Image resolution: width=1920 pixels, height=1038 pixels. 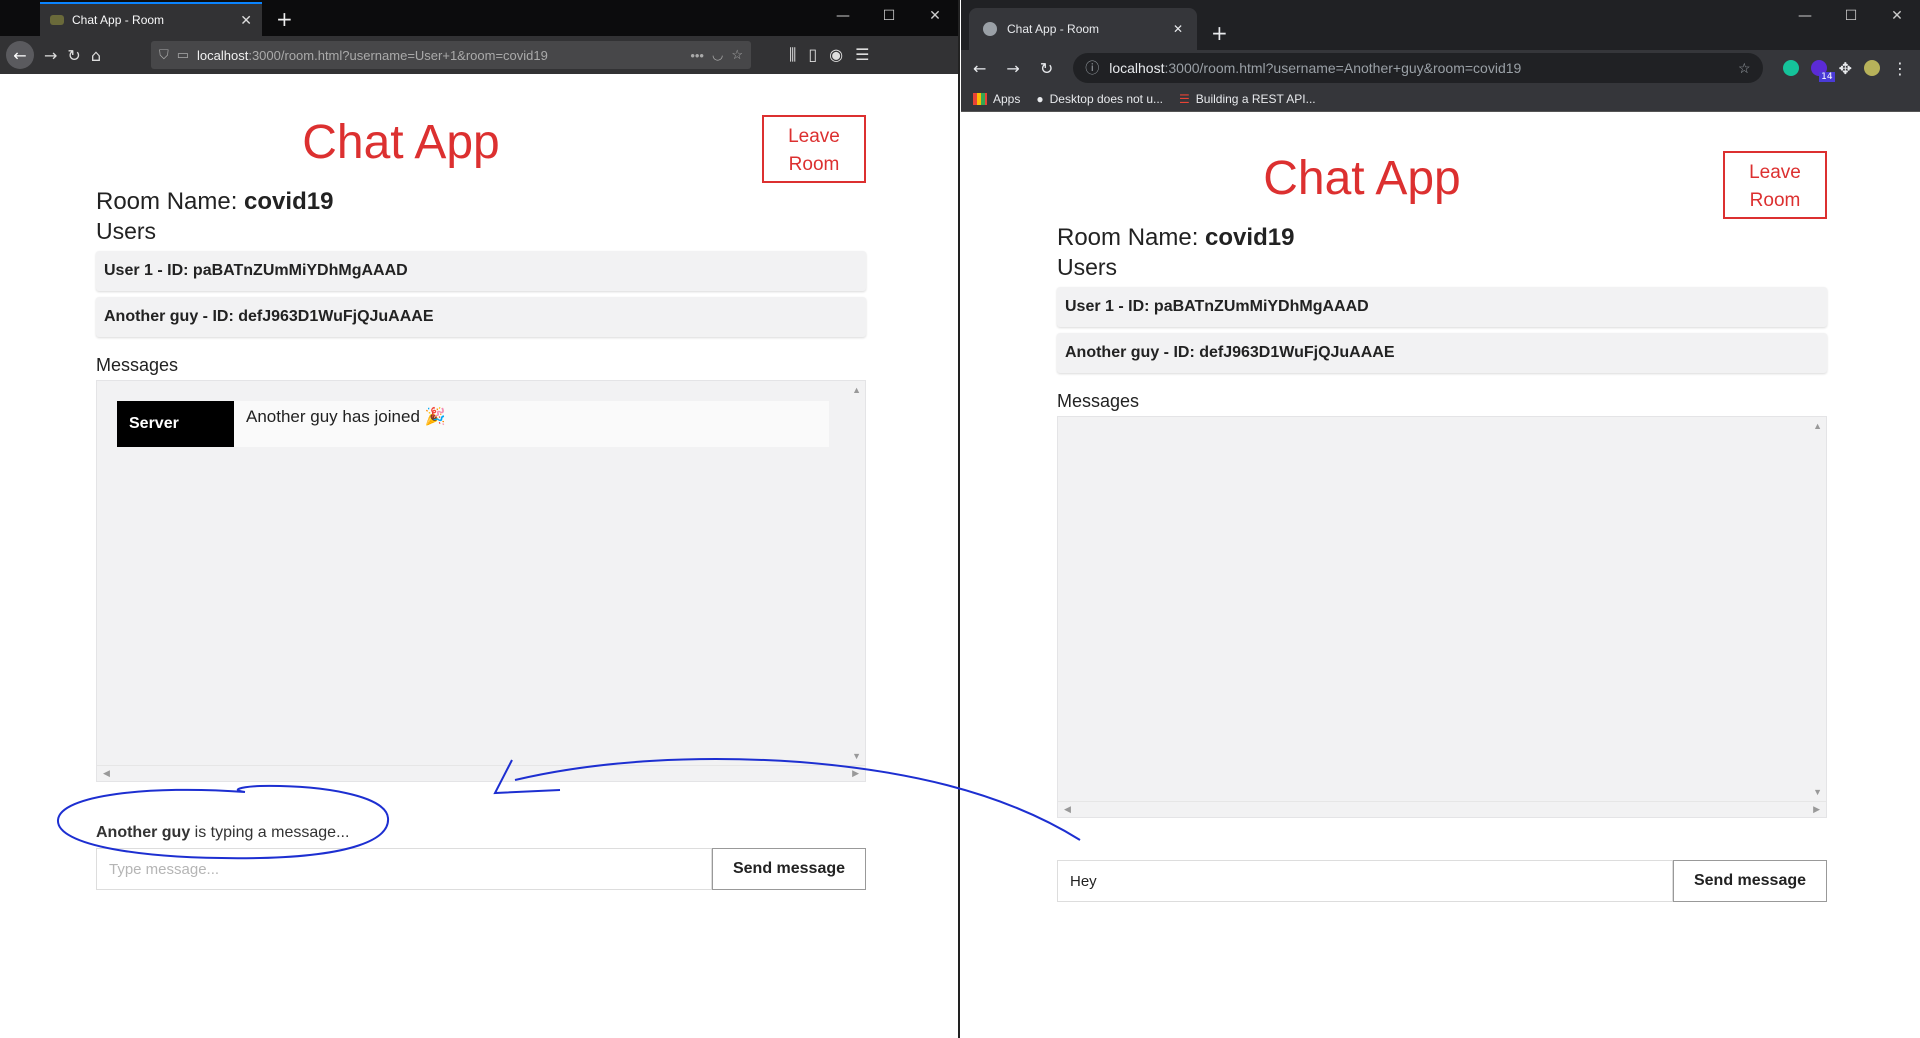 I want to click on grammarly-icon, so click(x=1790, y=68).